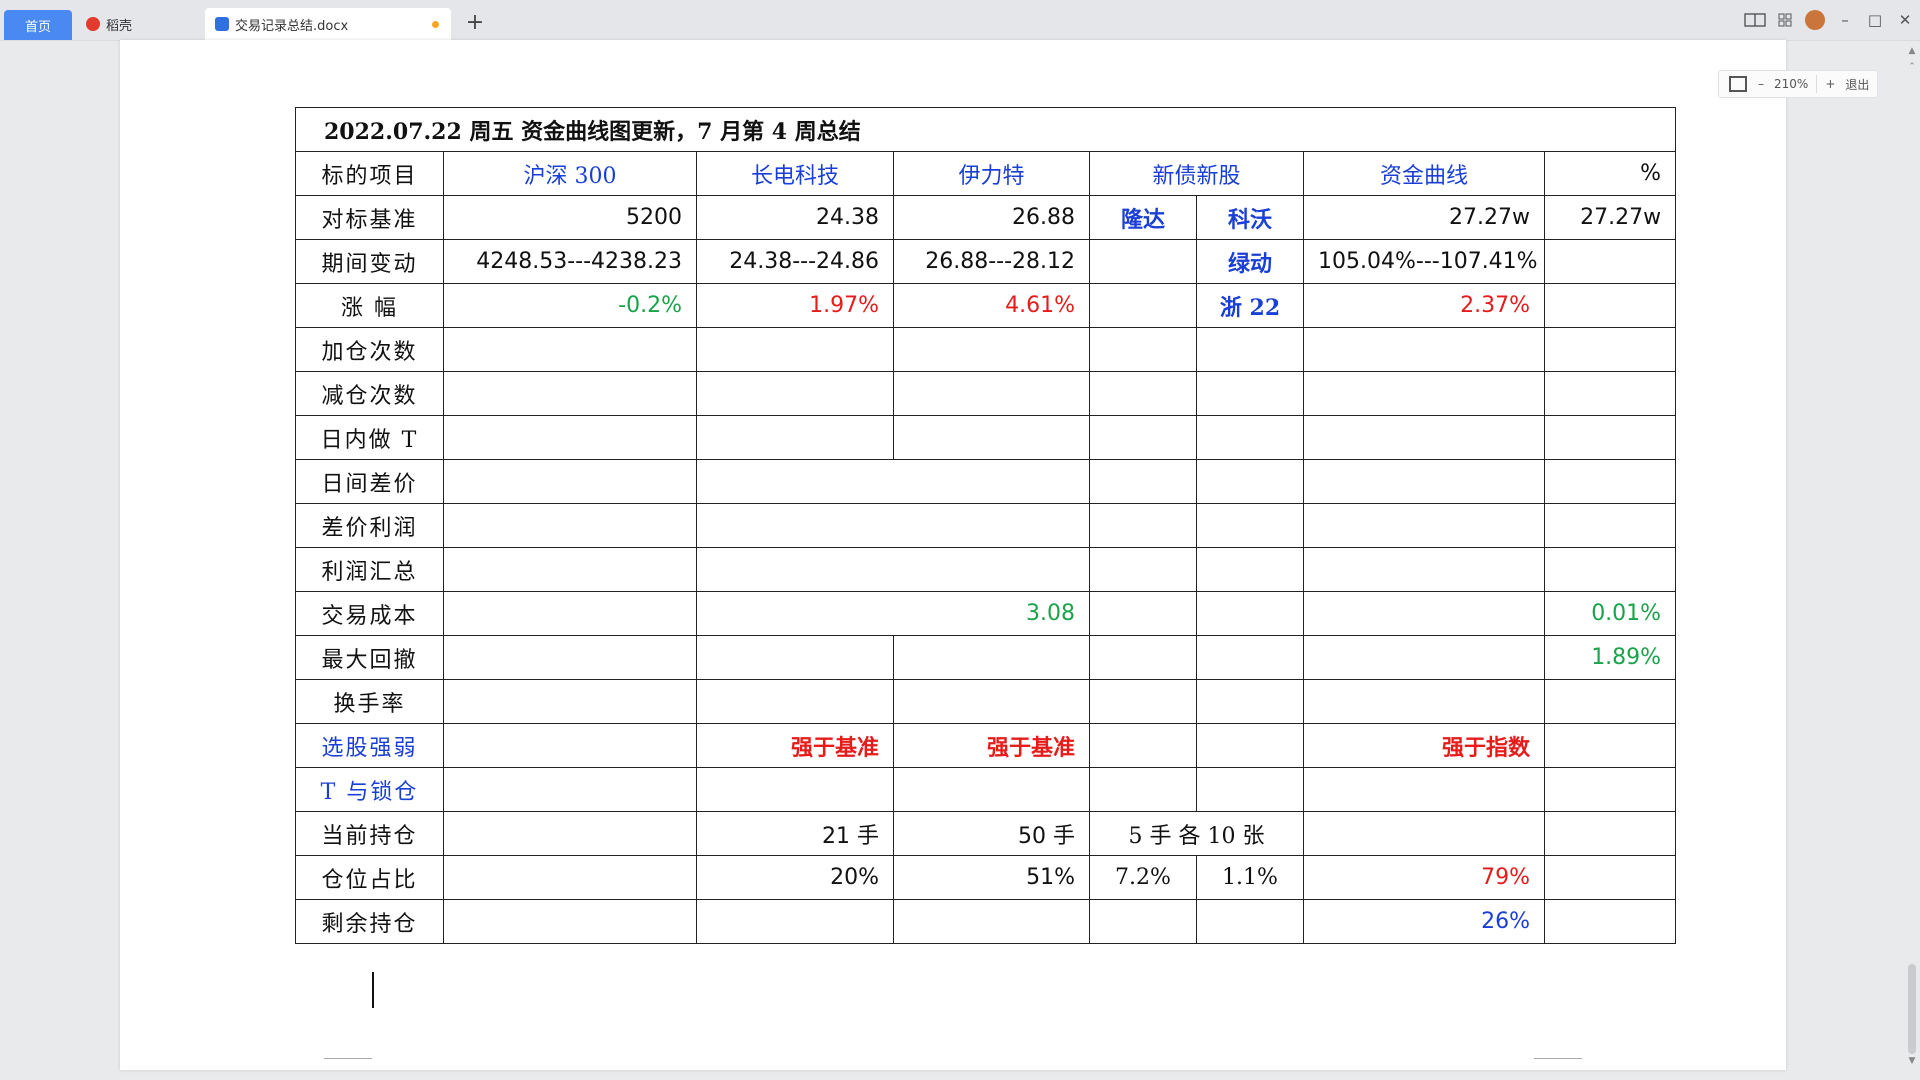  I want to click on scrollbar-thumb, so click(1912, 1009).